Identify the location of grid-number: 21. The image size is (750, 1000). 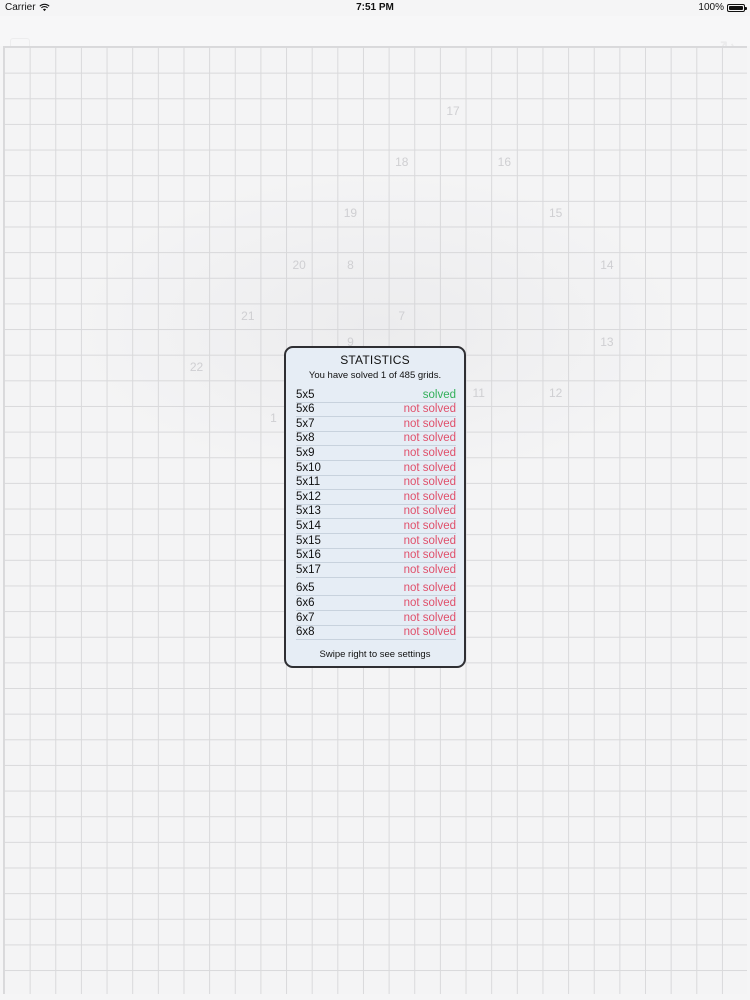
(248, 315).